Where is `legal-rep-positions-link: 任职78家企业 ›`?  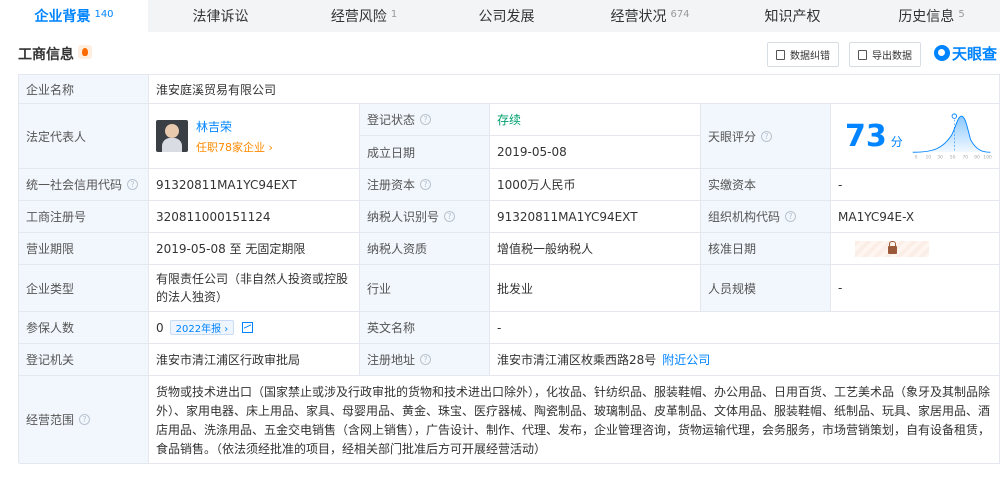 legal-rep-positions-link: 任职78家企业 › is located at coordinates (234, 147).